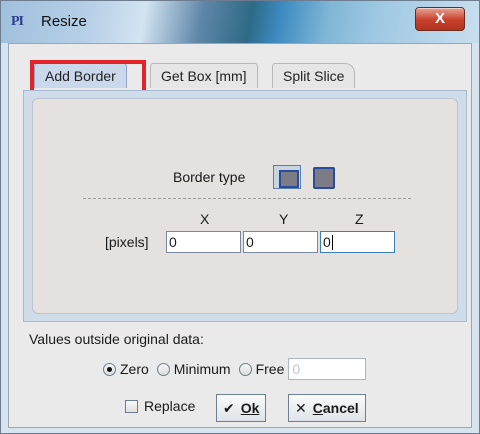  Describe the element at coordinates (296, 369) in the screenshot. I see `free-value-text: 0` at that location.